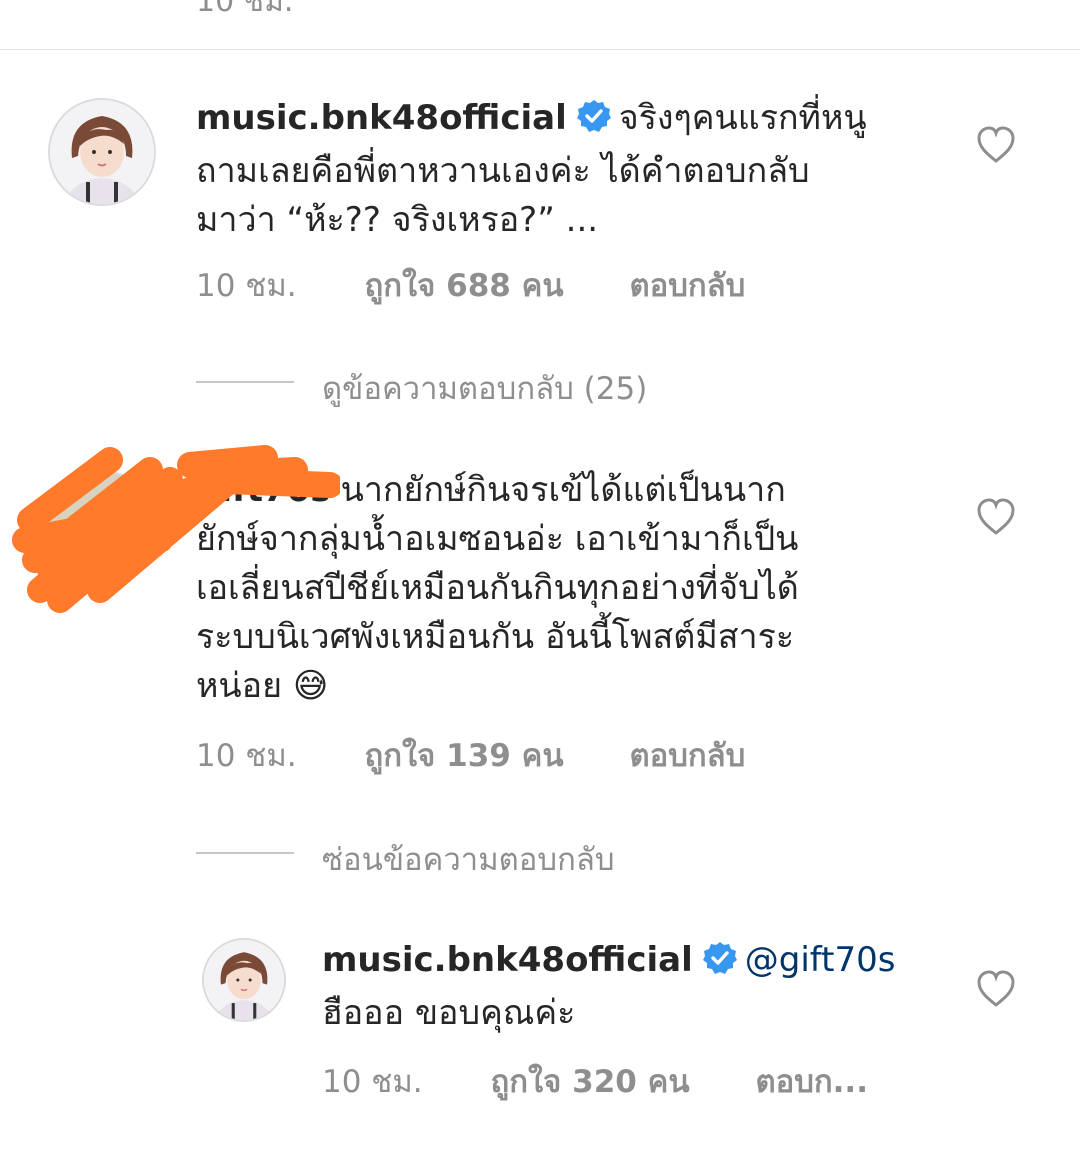 This screenshot has width=1080, height=1163. I want to click on reply-username: music.bnk48official, so click(507, 960).